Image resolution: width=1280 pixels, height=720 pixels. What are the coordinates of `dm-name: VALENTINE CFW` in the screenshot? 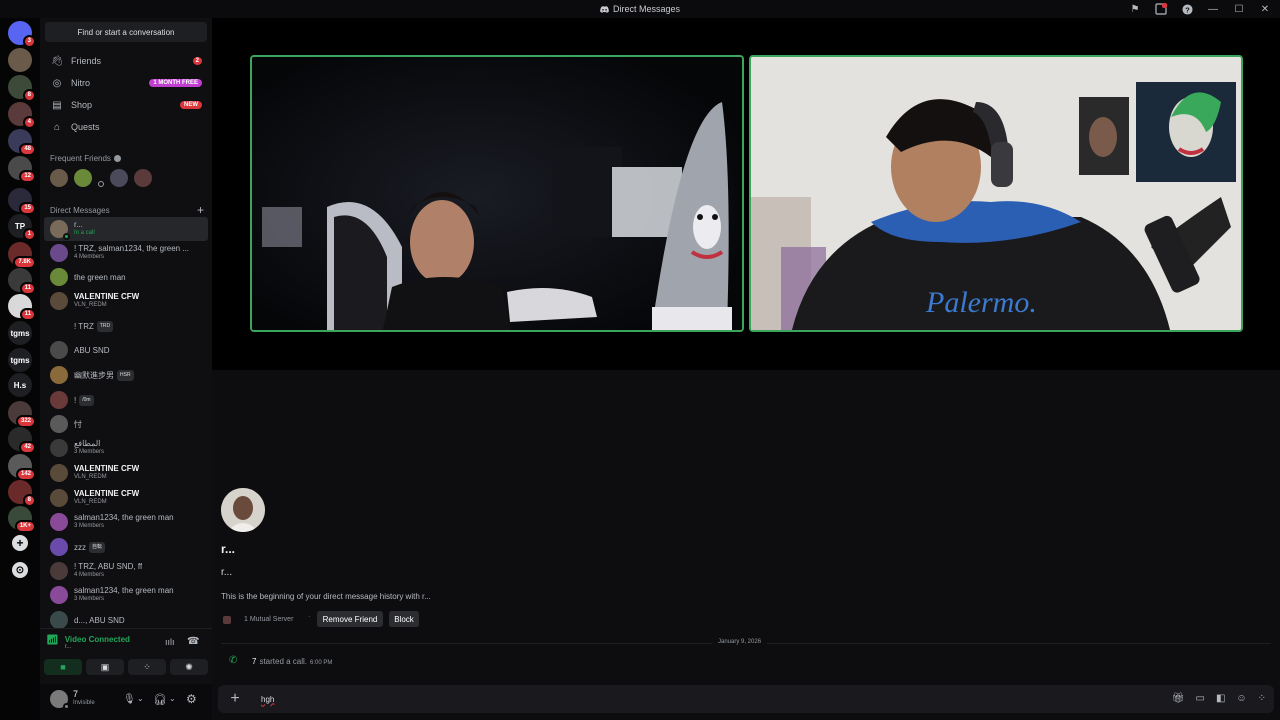 It's located at (107, 468).